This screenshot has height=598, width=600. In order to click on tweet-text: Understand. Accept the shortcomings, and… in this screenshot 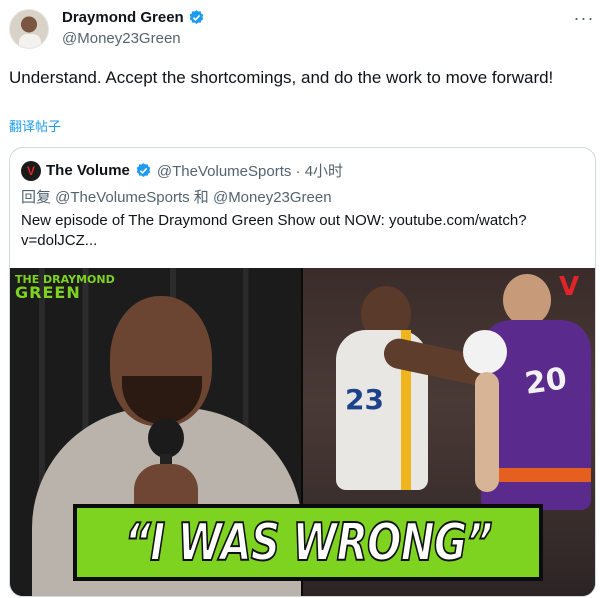, I will do `click(281, 77)`.